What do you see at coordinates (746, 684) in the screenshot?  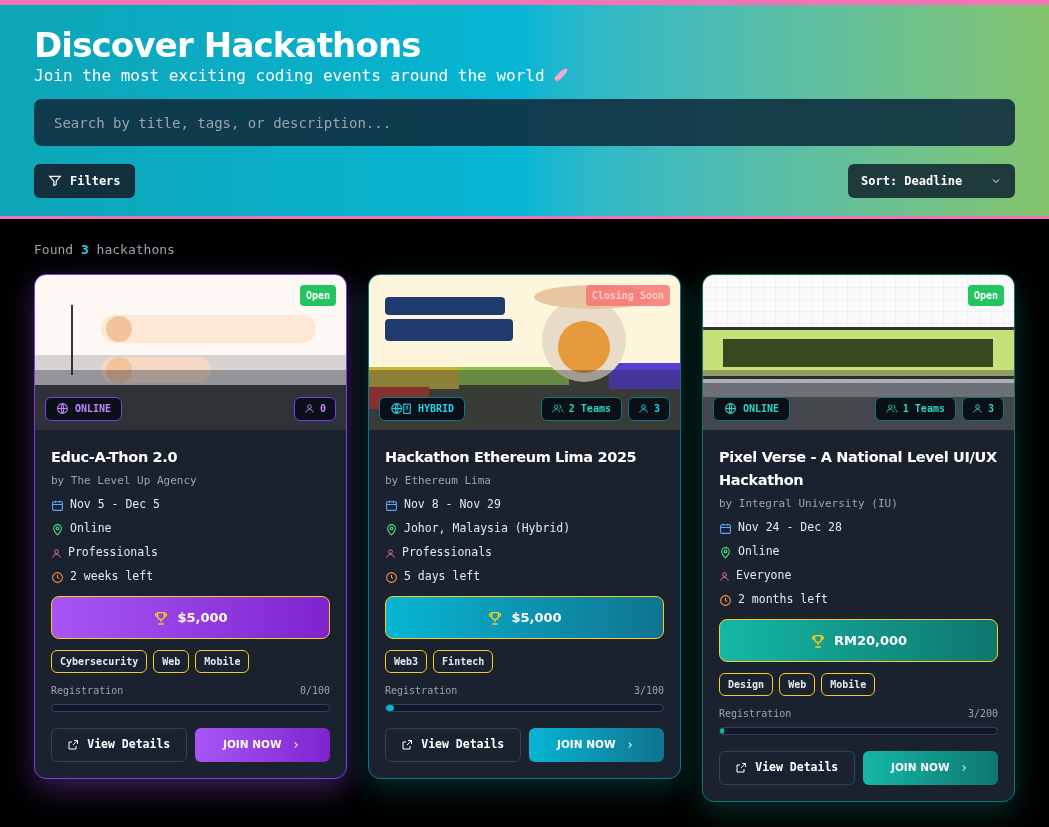 I see `tag-chip: Design` at bounding box center [746, 684].